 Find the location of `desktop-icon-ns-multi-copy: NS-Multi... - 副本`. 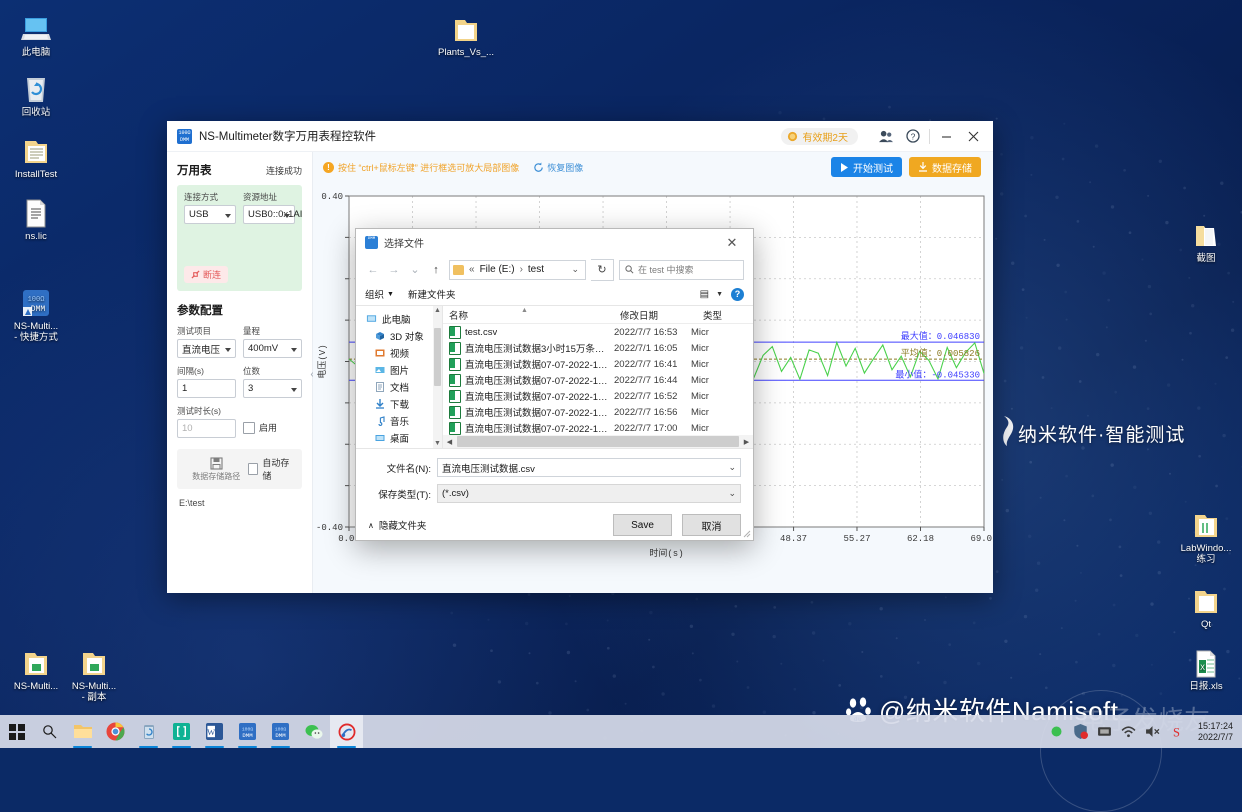

desktop-icon-ns-multi-copy: NS-Multi... - 副本 is located at coordinates (94, 671).